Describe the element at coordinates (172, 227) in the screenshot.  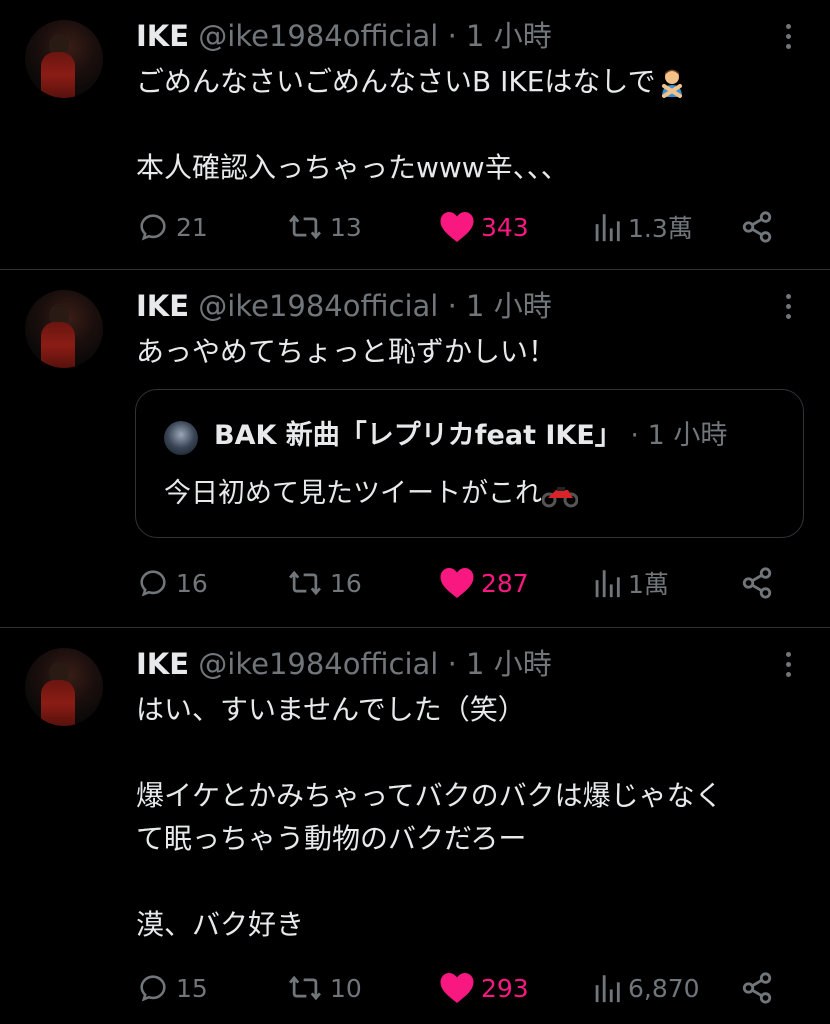
I see `reply-button: 21` at that location.